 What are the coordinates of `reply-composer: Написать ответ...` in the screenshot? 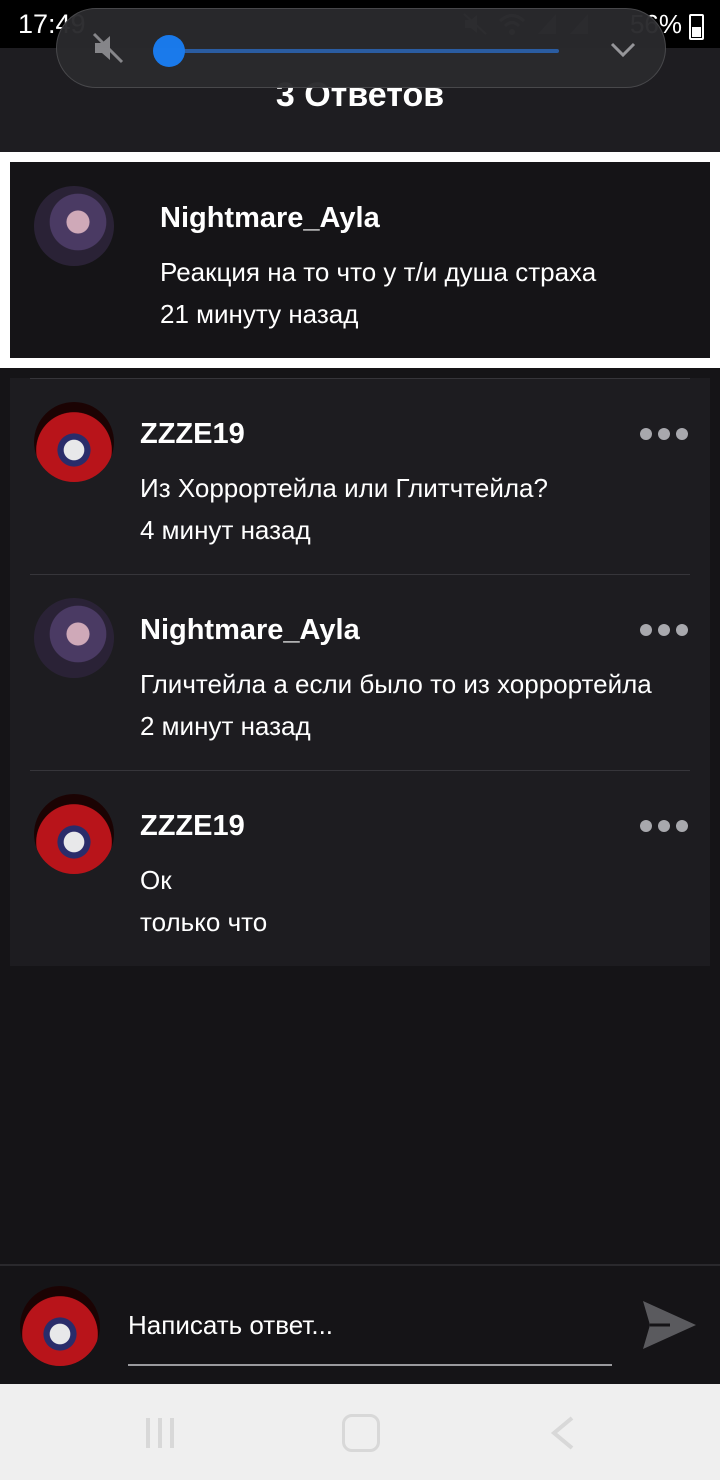 It's located at (360, 1325).